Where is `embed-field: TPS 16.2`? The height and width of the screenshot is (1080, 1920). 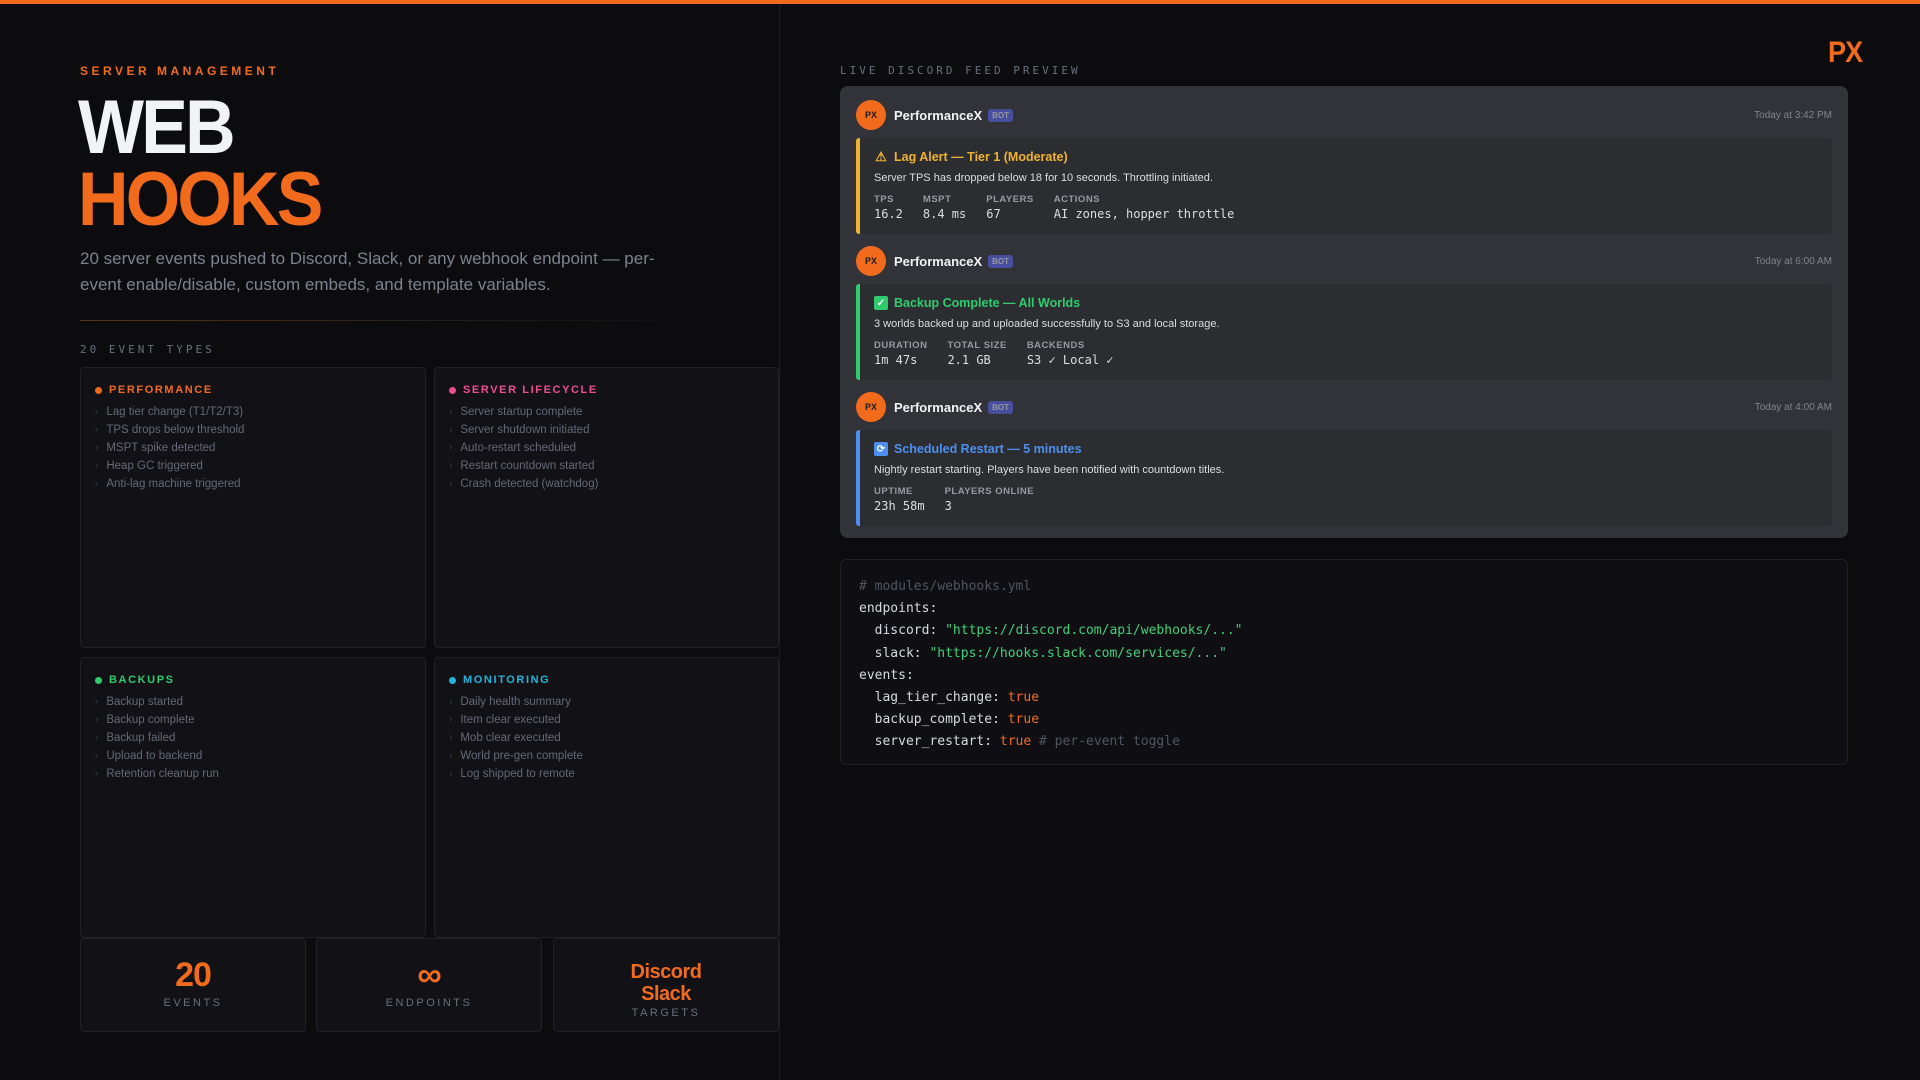
embed-field: TPS 16.2 is located at coordinates (888, 207).